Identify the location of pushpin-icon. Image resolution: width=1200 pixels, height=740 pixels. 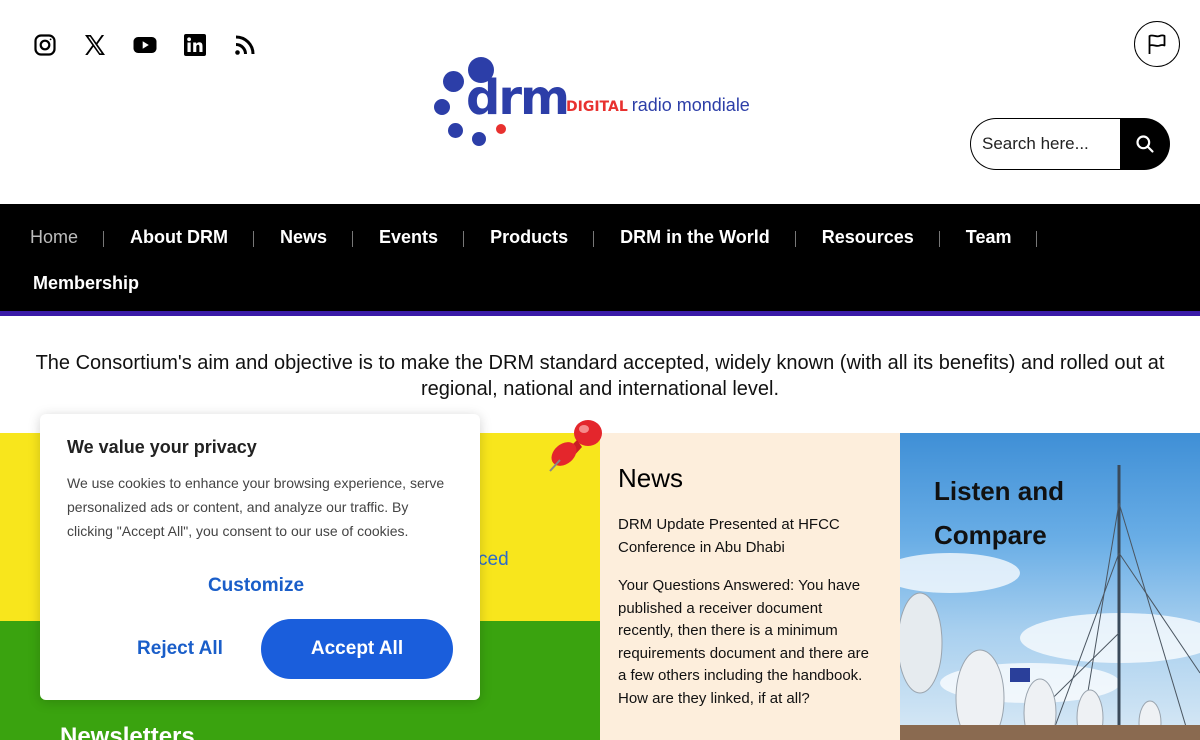
(575, 446).